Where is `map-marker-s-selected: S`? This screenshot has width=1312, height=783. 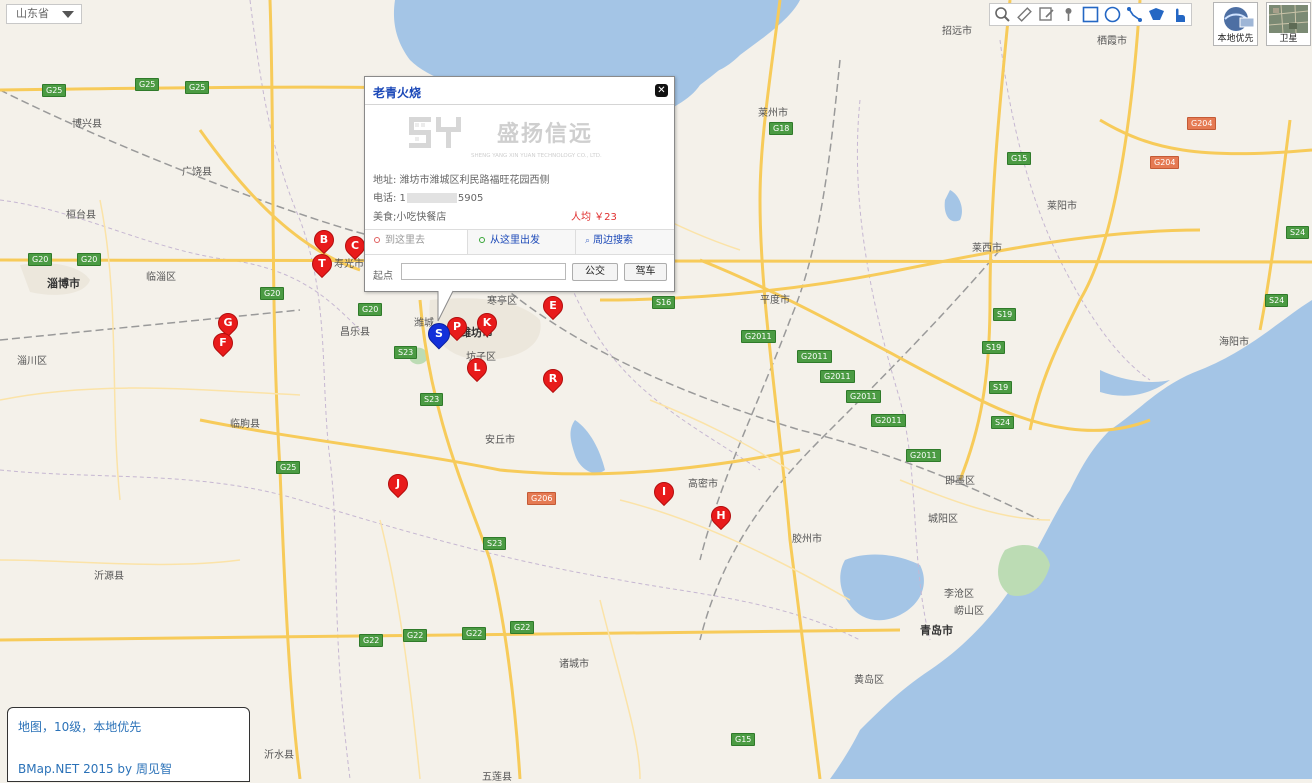
map-marker-s-selected: S is located at coordinates (439, 334).